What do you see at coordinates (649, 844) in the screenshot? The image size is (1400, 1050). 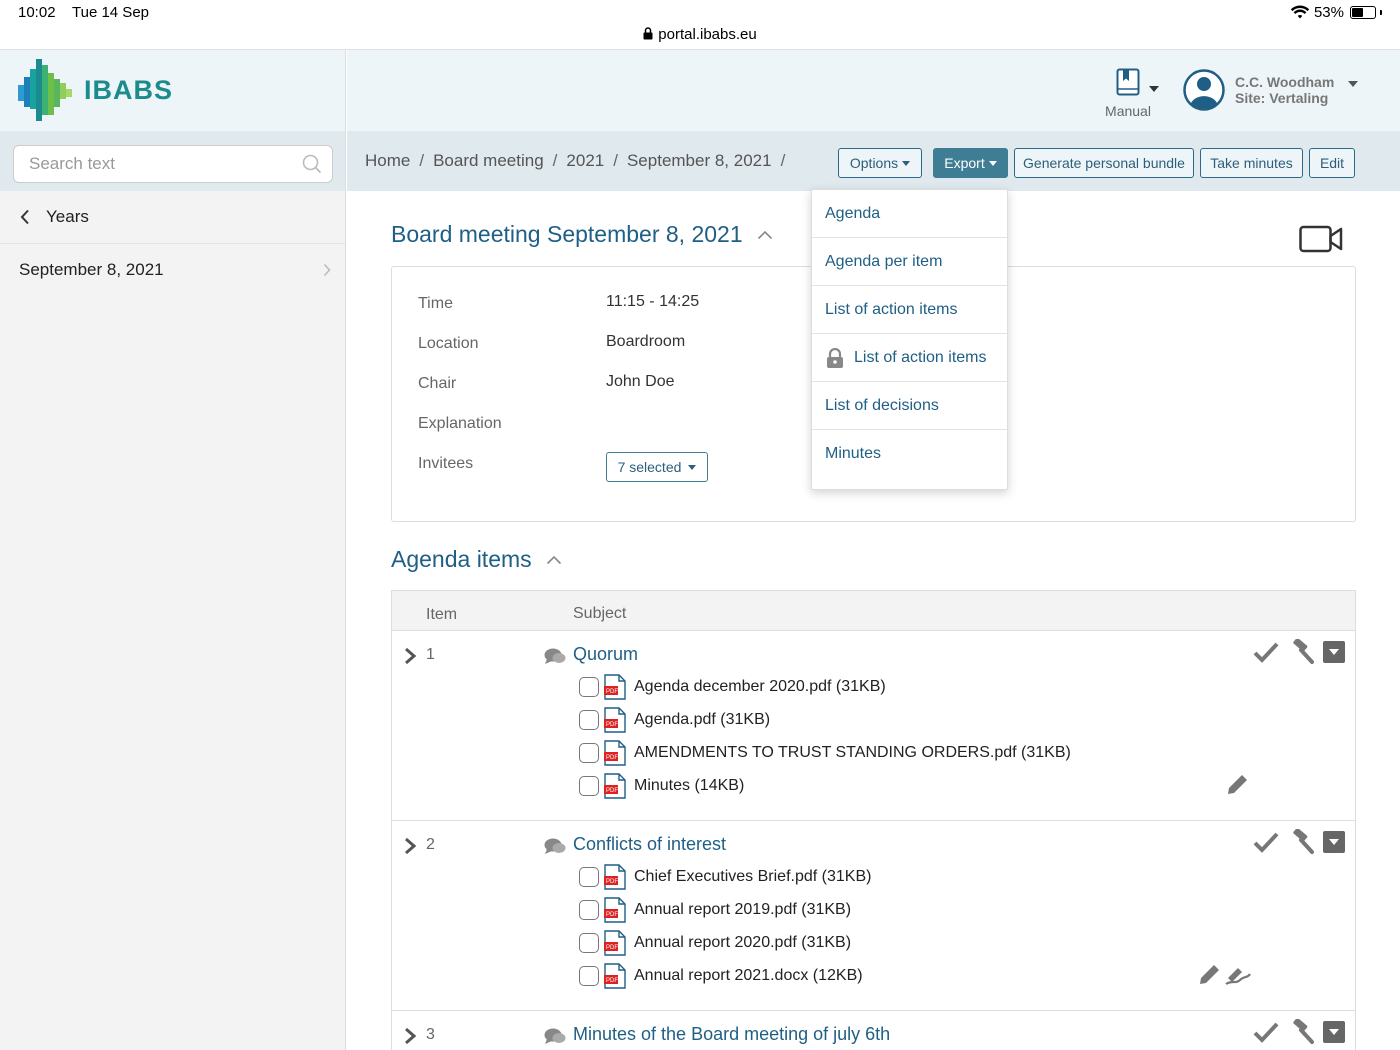 I see `agenda-item-subject: Conflicts of interest` at bounding box center [649, 844].